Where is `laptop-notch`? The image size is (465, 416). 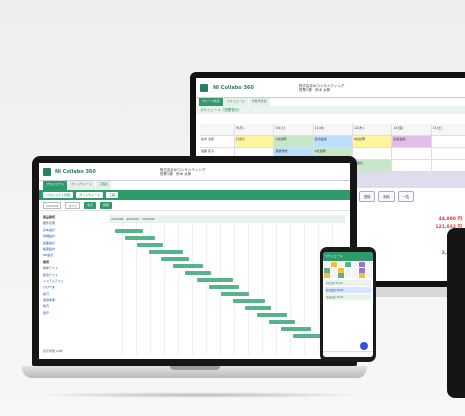
laptop-notch is located at coordinates (195, 368).